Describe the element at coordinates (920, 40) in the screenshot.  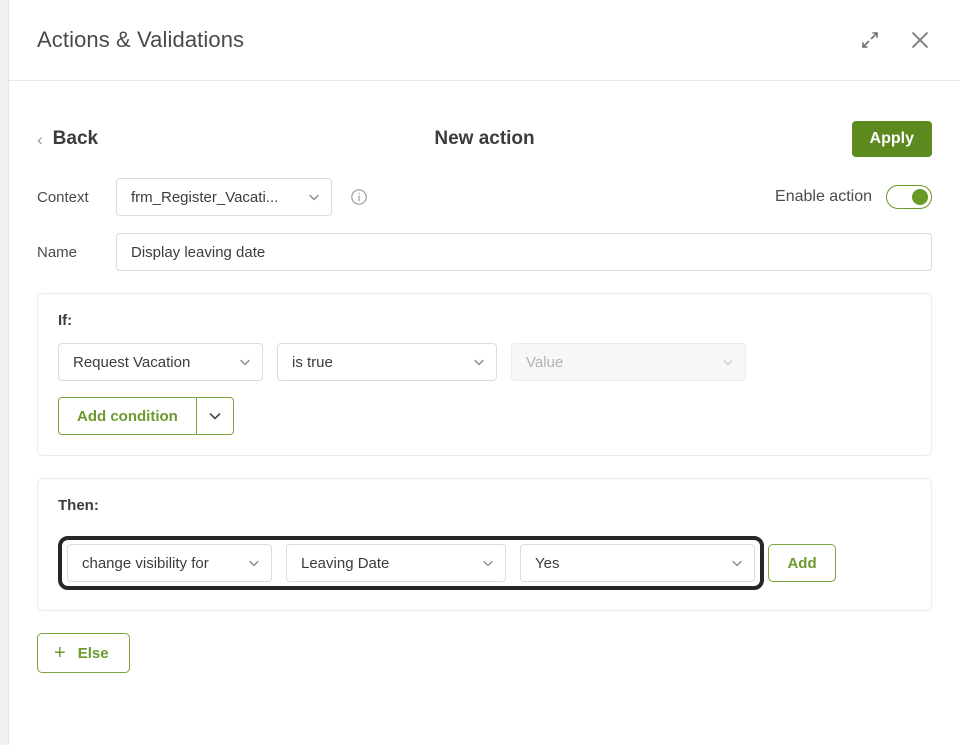
I see `close-icon` at that location.